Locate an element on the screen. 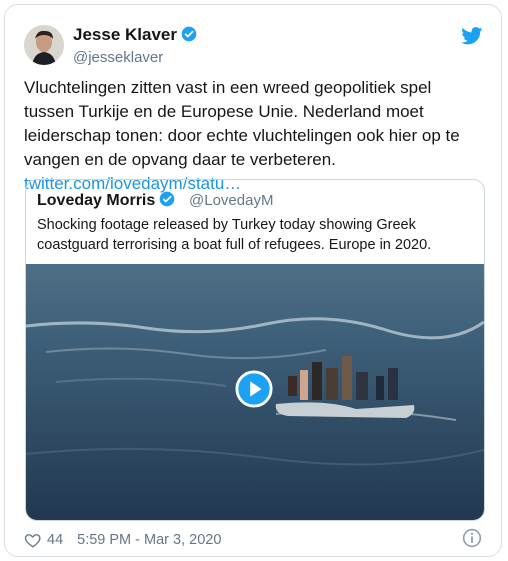  play-icon is located at coordinates (254, 389).